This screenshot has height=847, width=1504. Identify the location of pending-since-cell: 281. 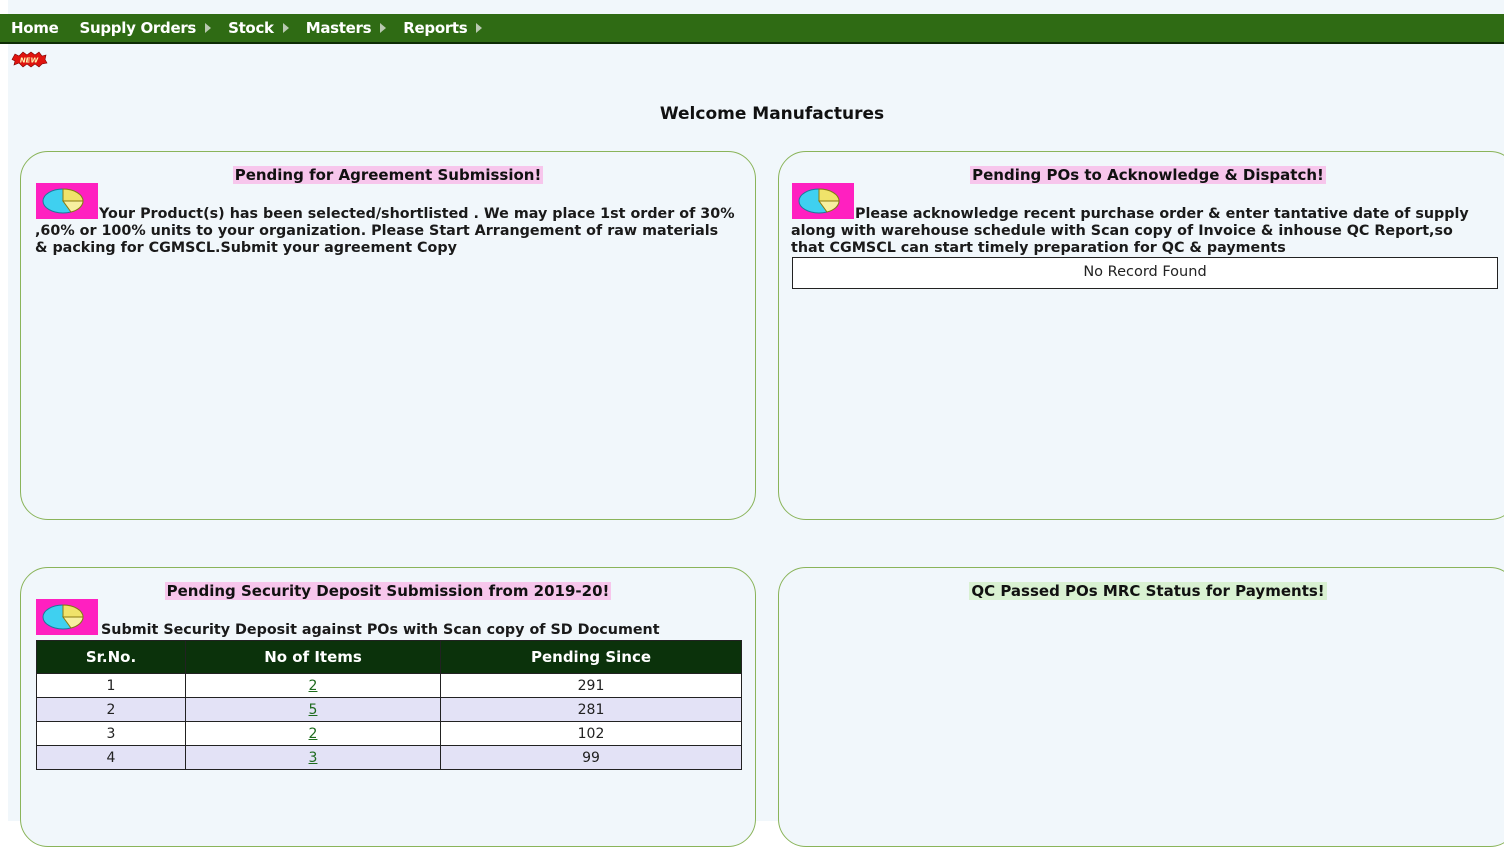
(591, 709).